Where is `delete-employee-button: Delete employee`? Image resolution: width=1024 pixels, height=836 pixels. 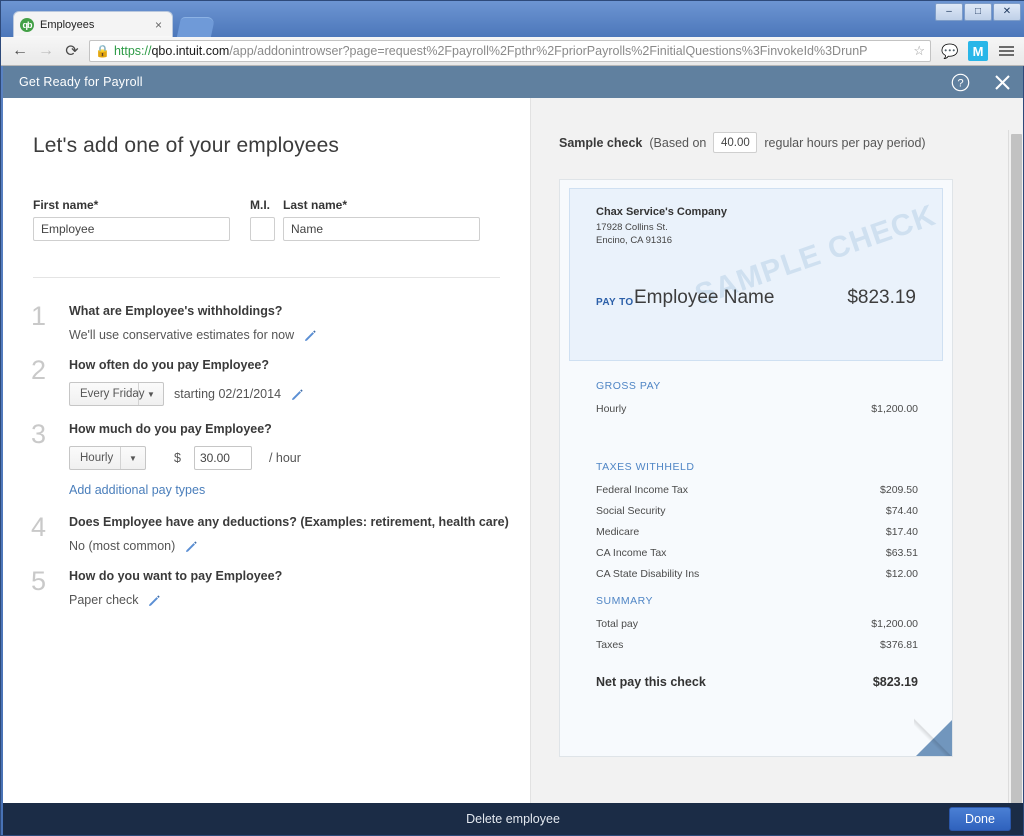
delete-employee-button: Delete employee is located at coordinates (513, 819).